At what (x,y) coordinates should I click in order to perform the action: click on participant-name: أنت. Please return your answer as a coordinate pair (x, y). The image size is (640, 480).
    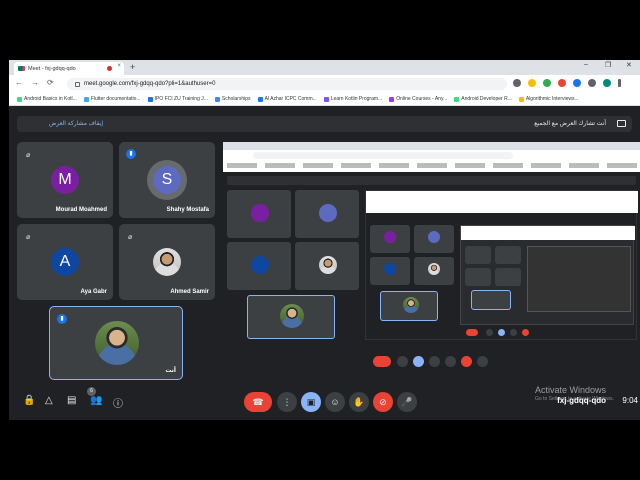
    Looking at the image, I should click on (170, 371).